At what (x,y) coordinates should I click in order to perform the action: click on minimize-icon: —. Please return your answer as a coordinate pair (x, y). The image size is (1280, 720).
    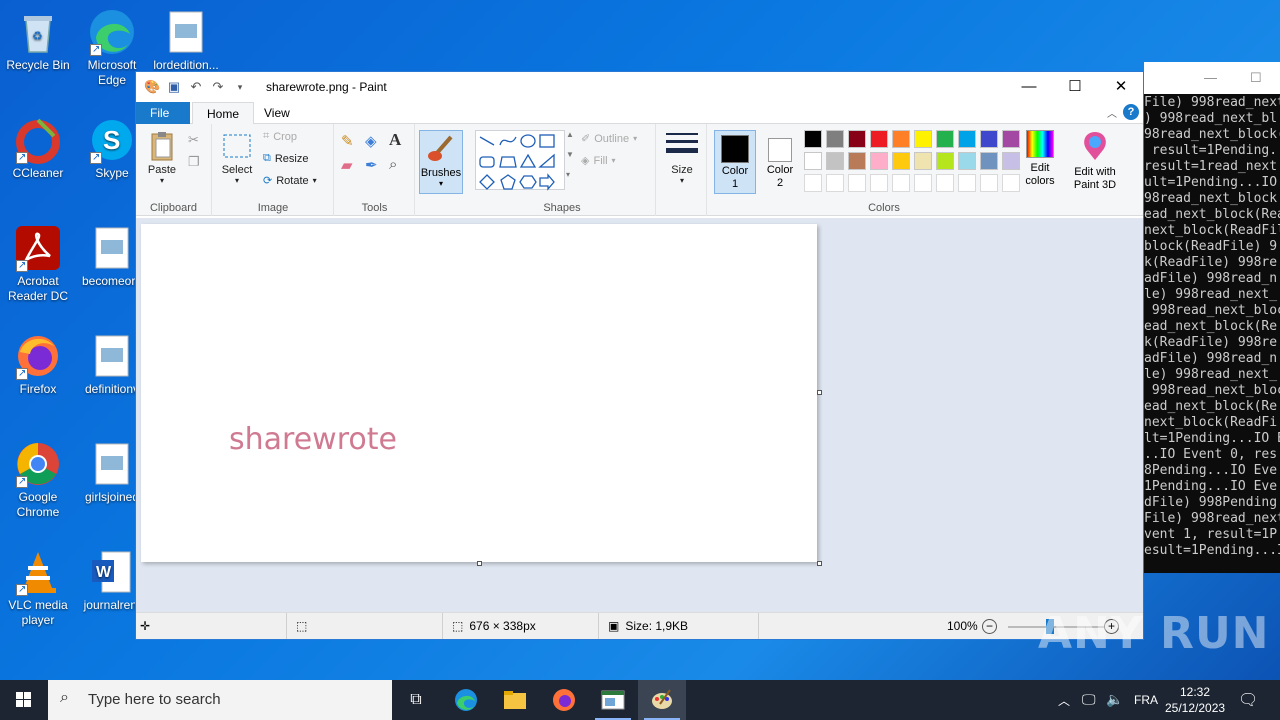
    Looking at the image, I should click on (1210, 77).